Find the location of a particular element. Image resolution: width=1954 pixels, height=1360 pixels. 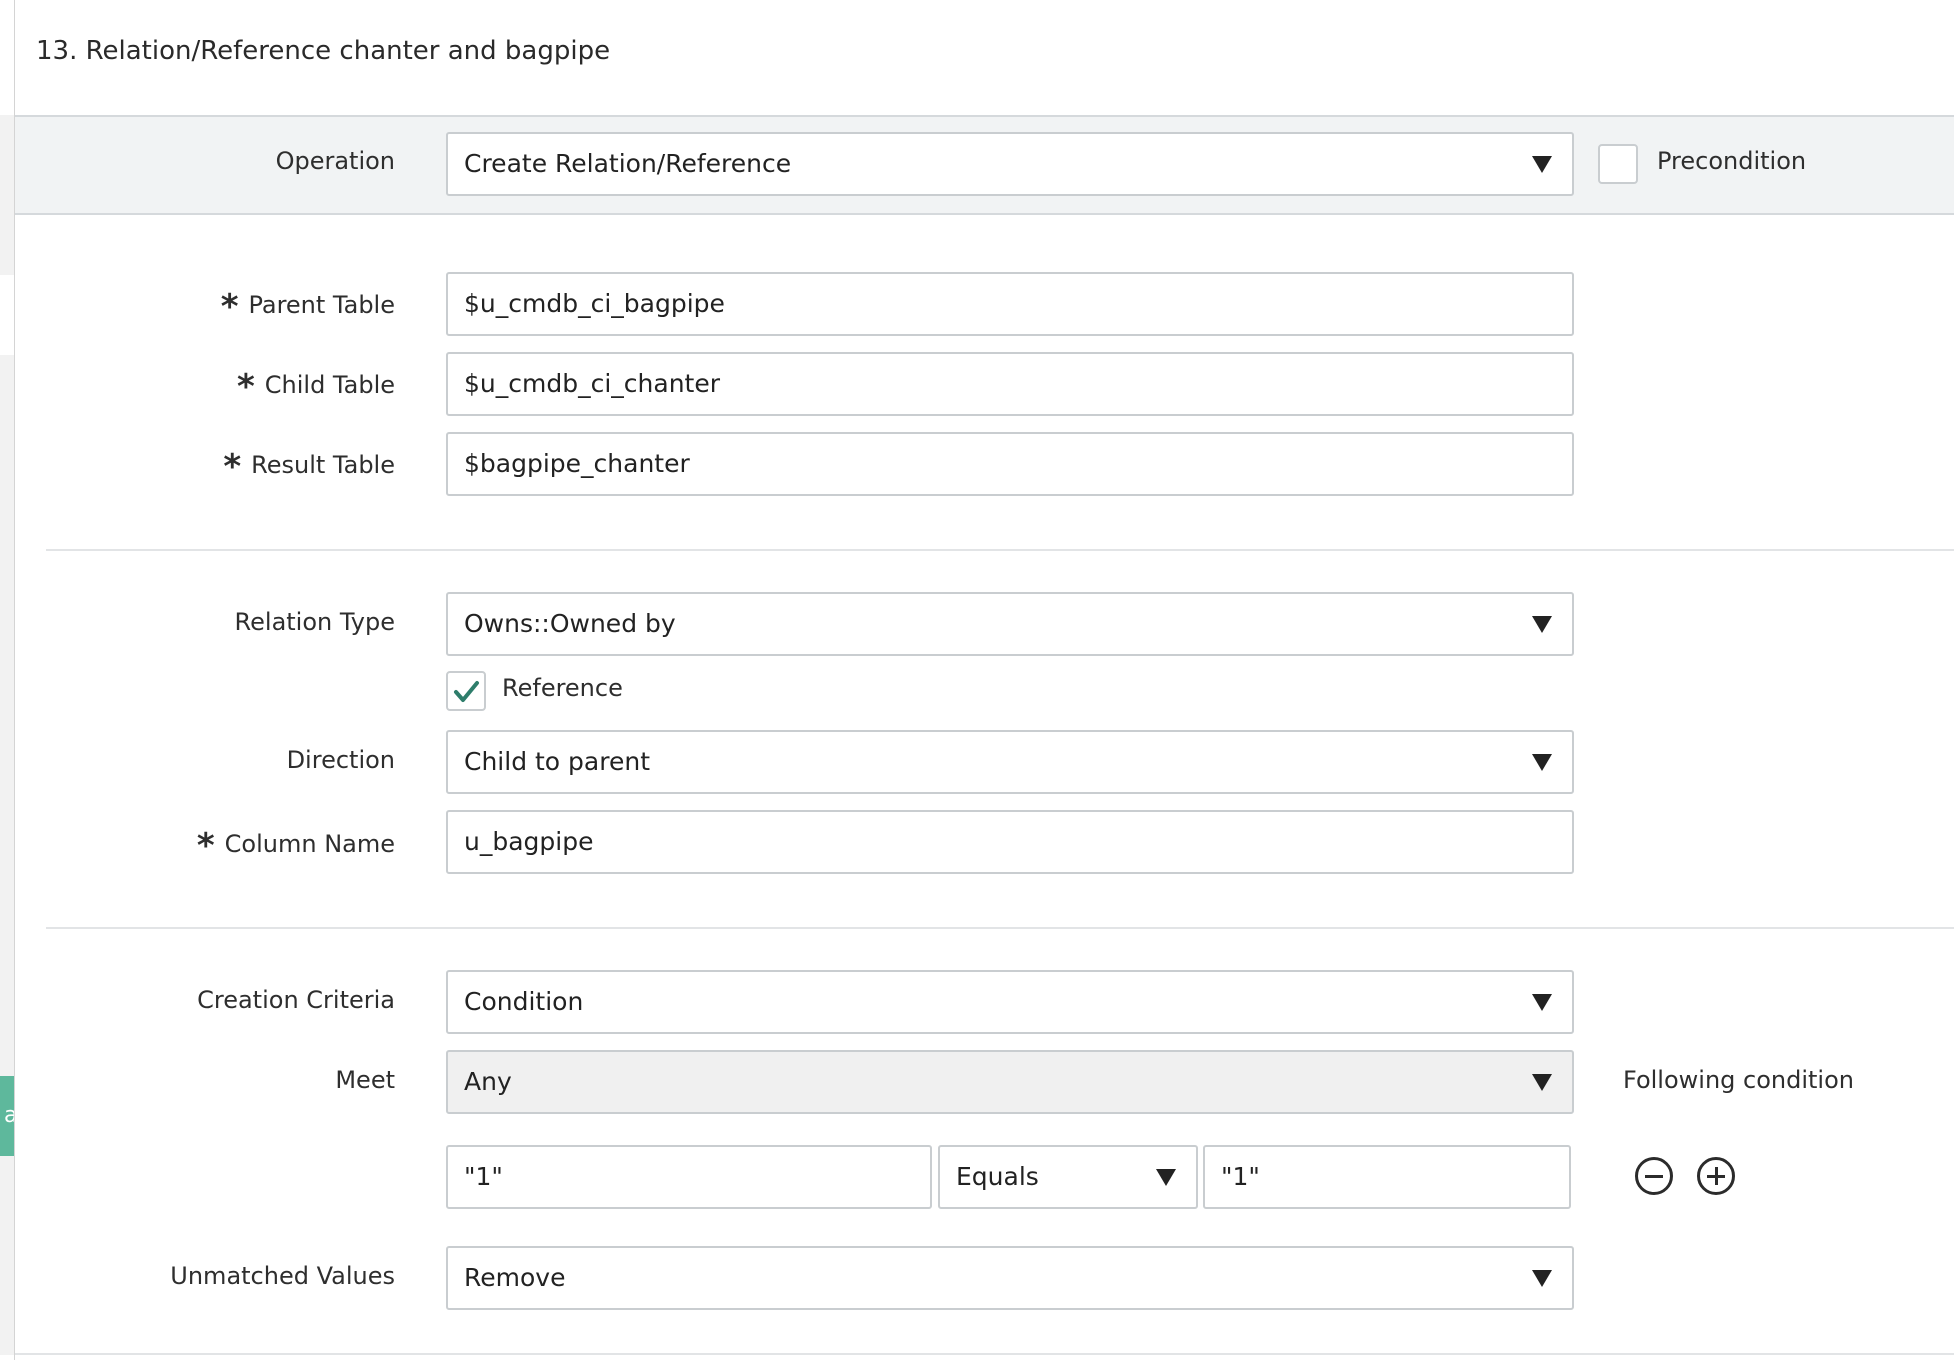

remove-condition-icon is located at coordinates (1654, 1176).